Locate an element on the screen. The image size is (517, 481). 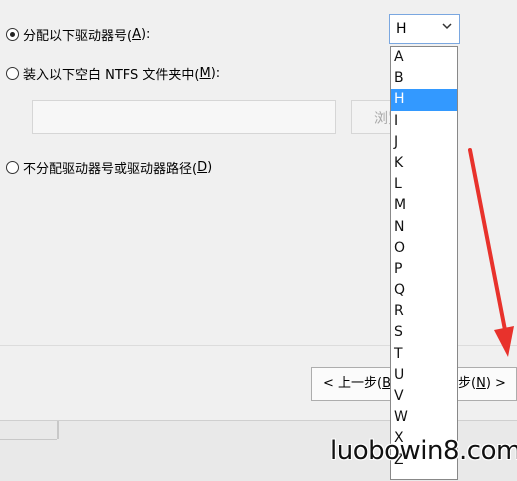
chevron-down-icon is located at coordinates (447, 27).